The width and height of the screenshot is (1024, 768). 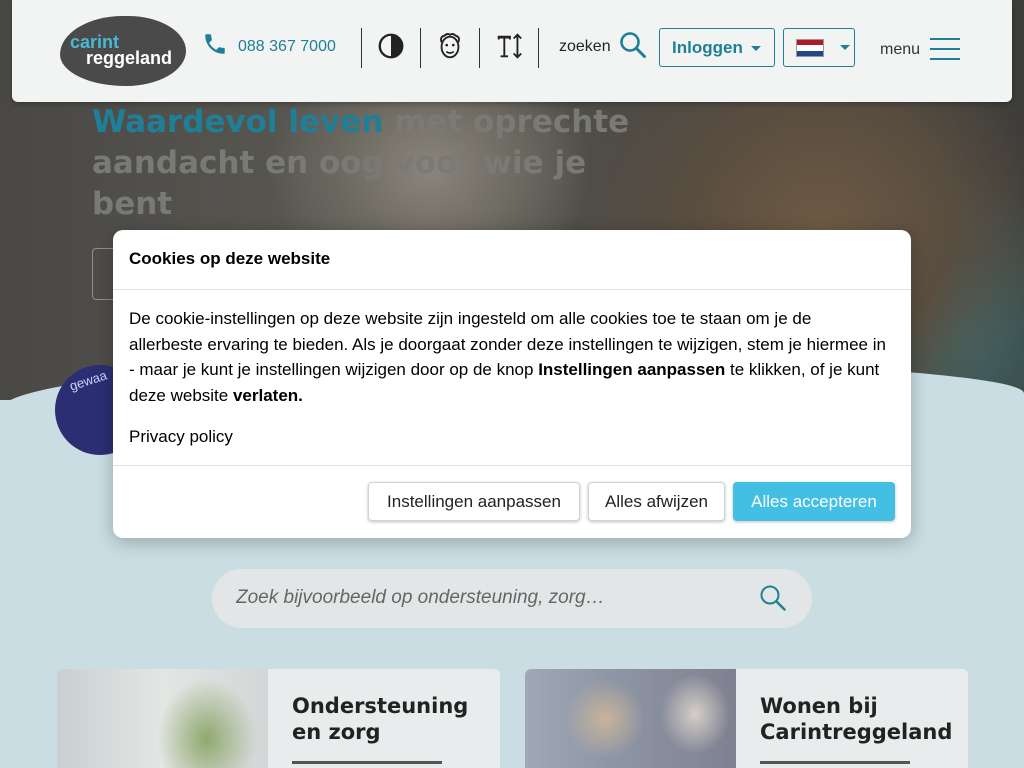 I want to click on logo-line-2: reggeland, so click(x=129, y=58).